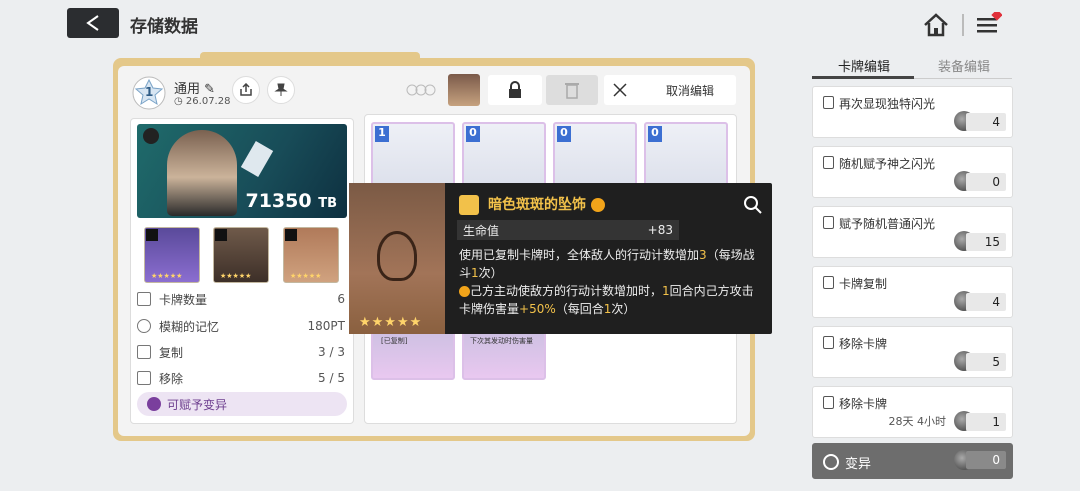  What do you see at coordinates (202, 101) in the screenshot?
I see `deck-date: ◷ 26.07.28` at bounding box center [202, 101].